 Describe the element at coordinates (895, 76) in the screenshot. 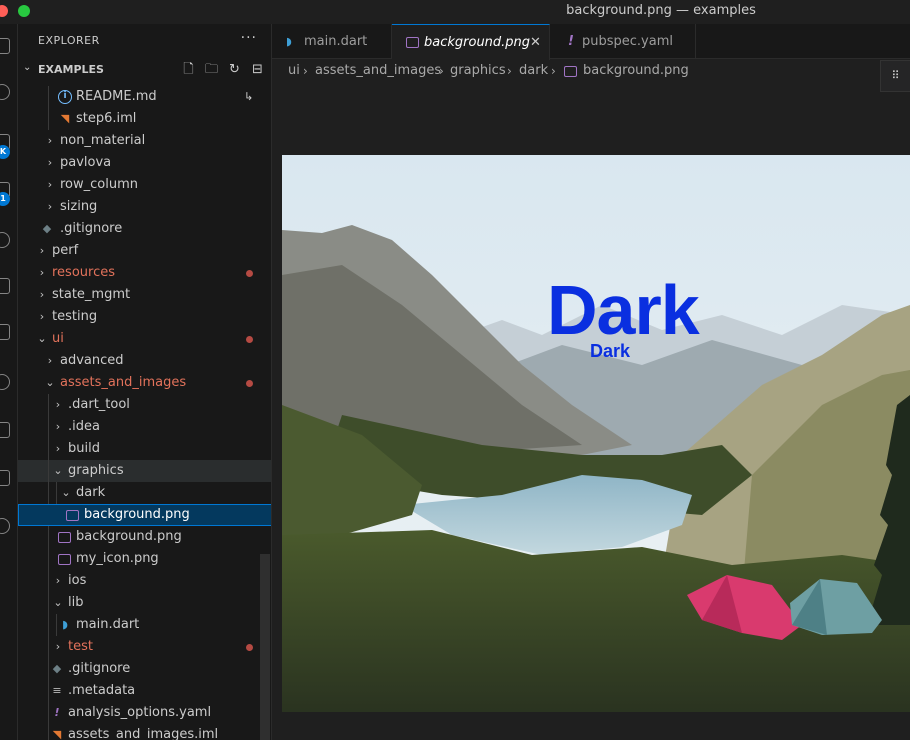

I see `drag-handle-icon: ⠿` at that location.